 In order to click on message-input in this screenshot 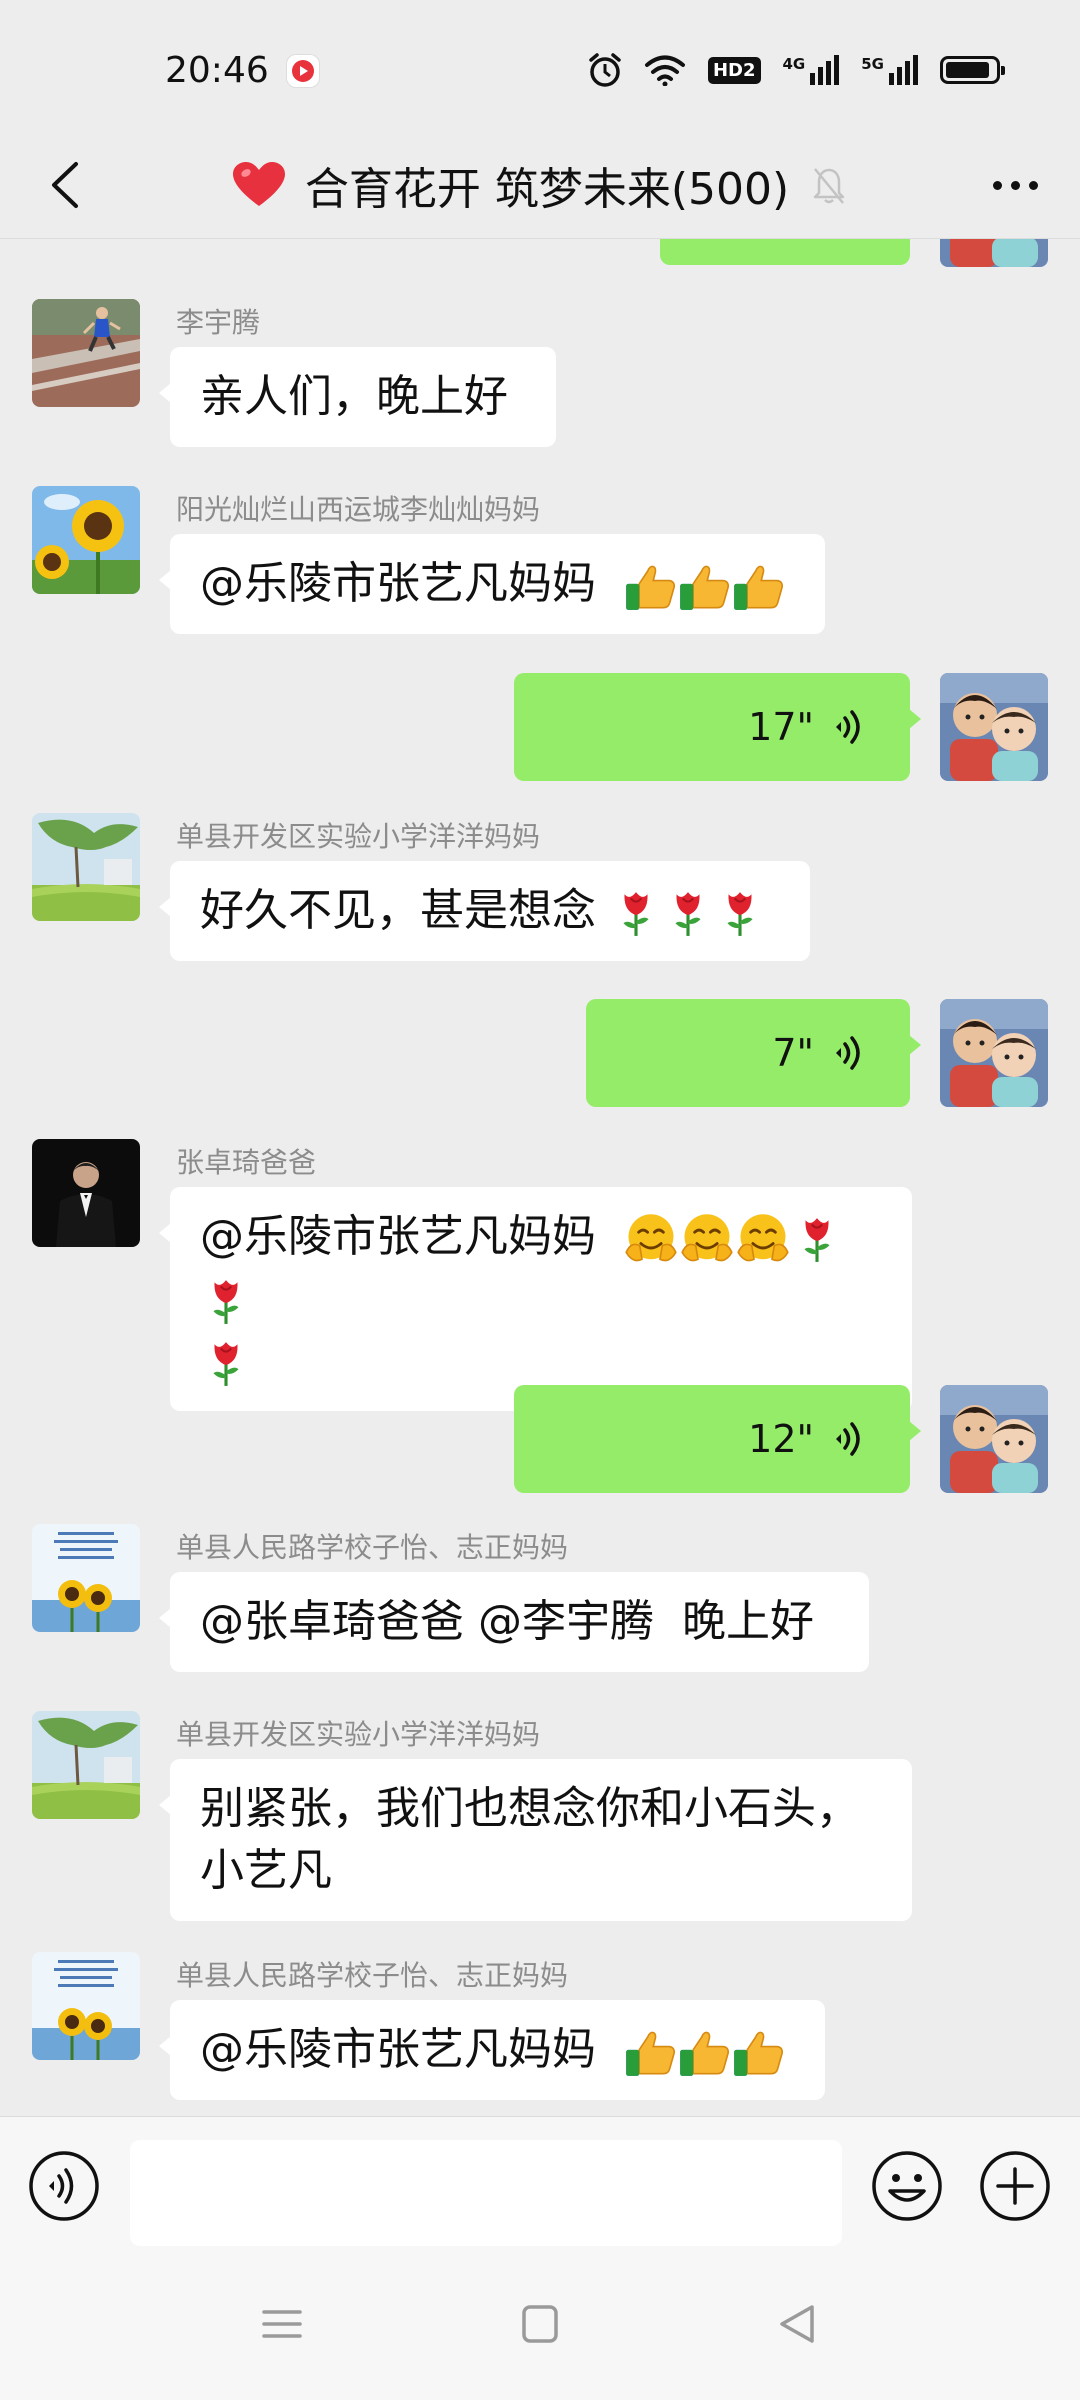, I will do `click(486, 2193)`.